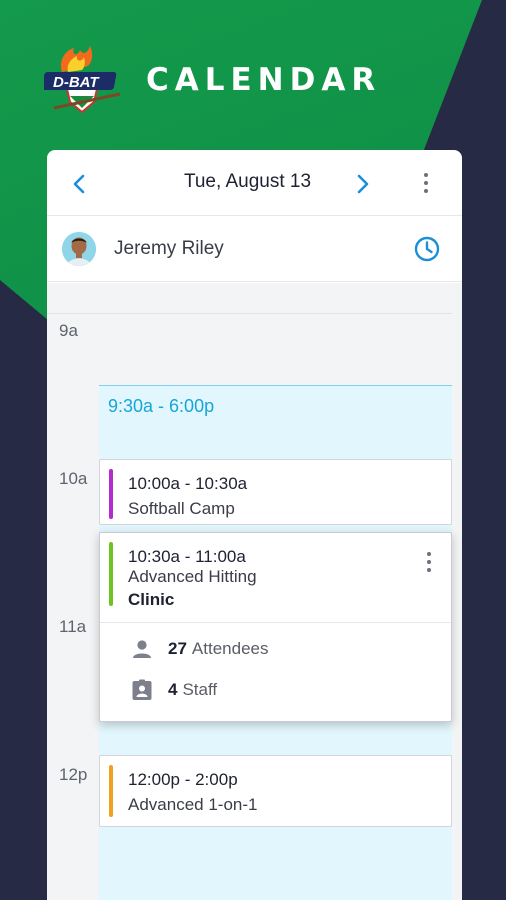 The image size is (506, 900). I want to click on hour-label-12p: 12p, so click(73, 774).